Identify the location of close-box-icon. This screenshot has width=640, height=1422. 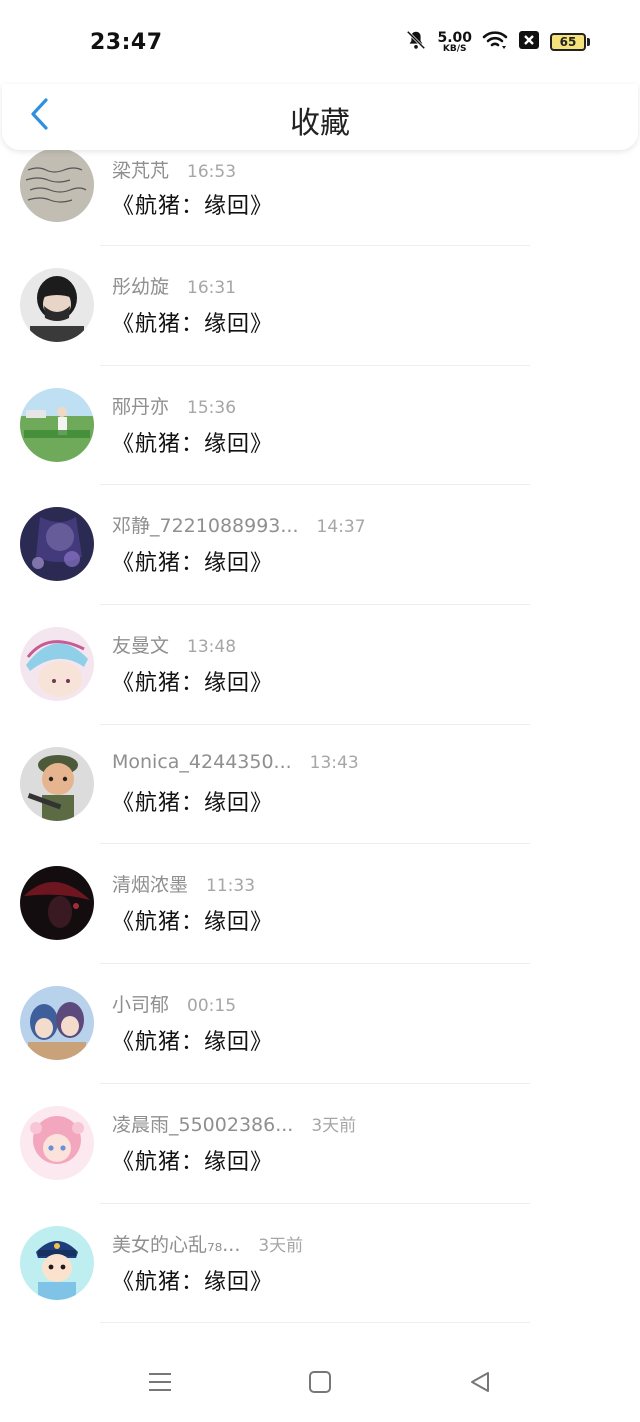
(529, 42).